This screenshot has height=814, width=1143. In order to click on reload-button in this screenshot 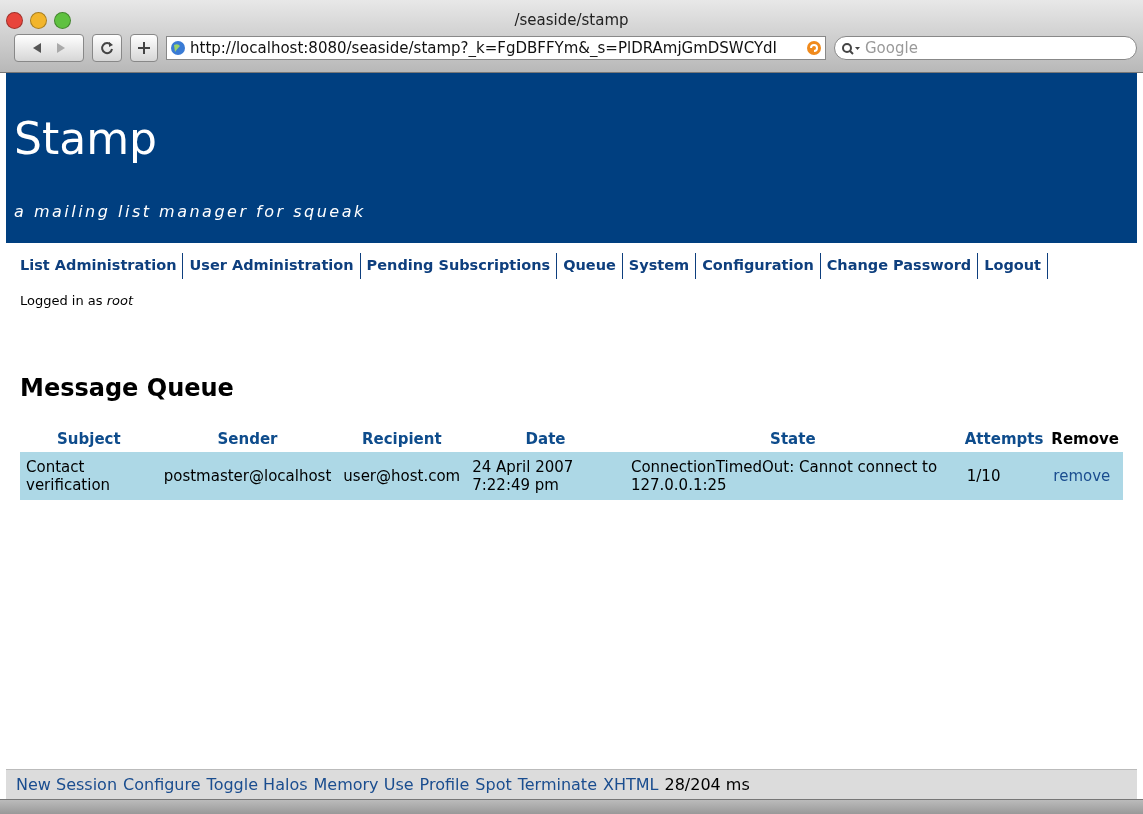, I will do `click(107, 48)`.